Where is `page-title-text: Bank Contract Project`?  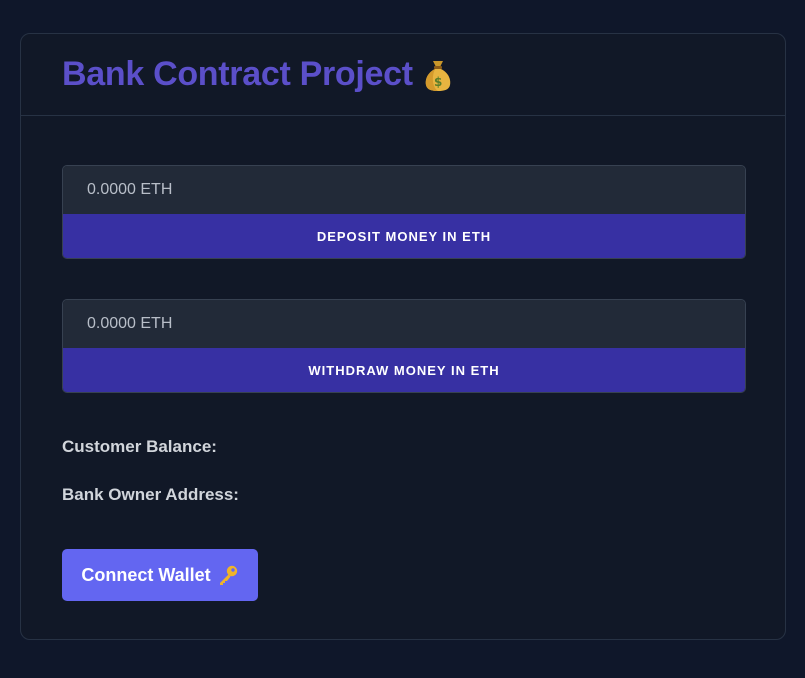
page-title-text: Bank Contract Project is located at coordinates (237, 74).